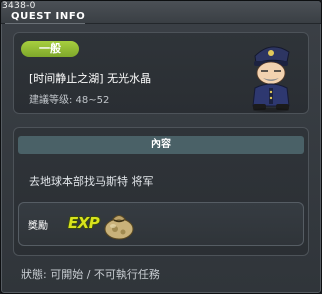 This screenshot has height=294, width=322. I want to click on quest-name: [时间静止之湖] 无光水晶, so click(90, 78).